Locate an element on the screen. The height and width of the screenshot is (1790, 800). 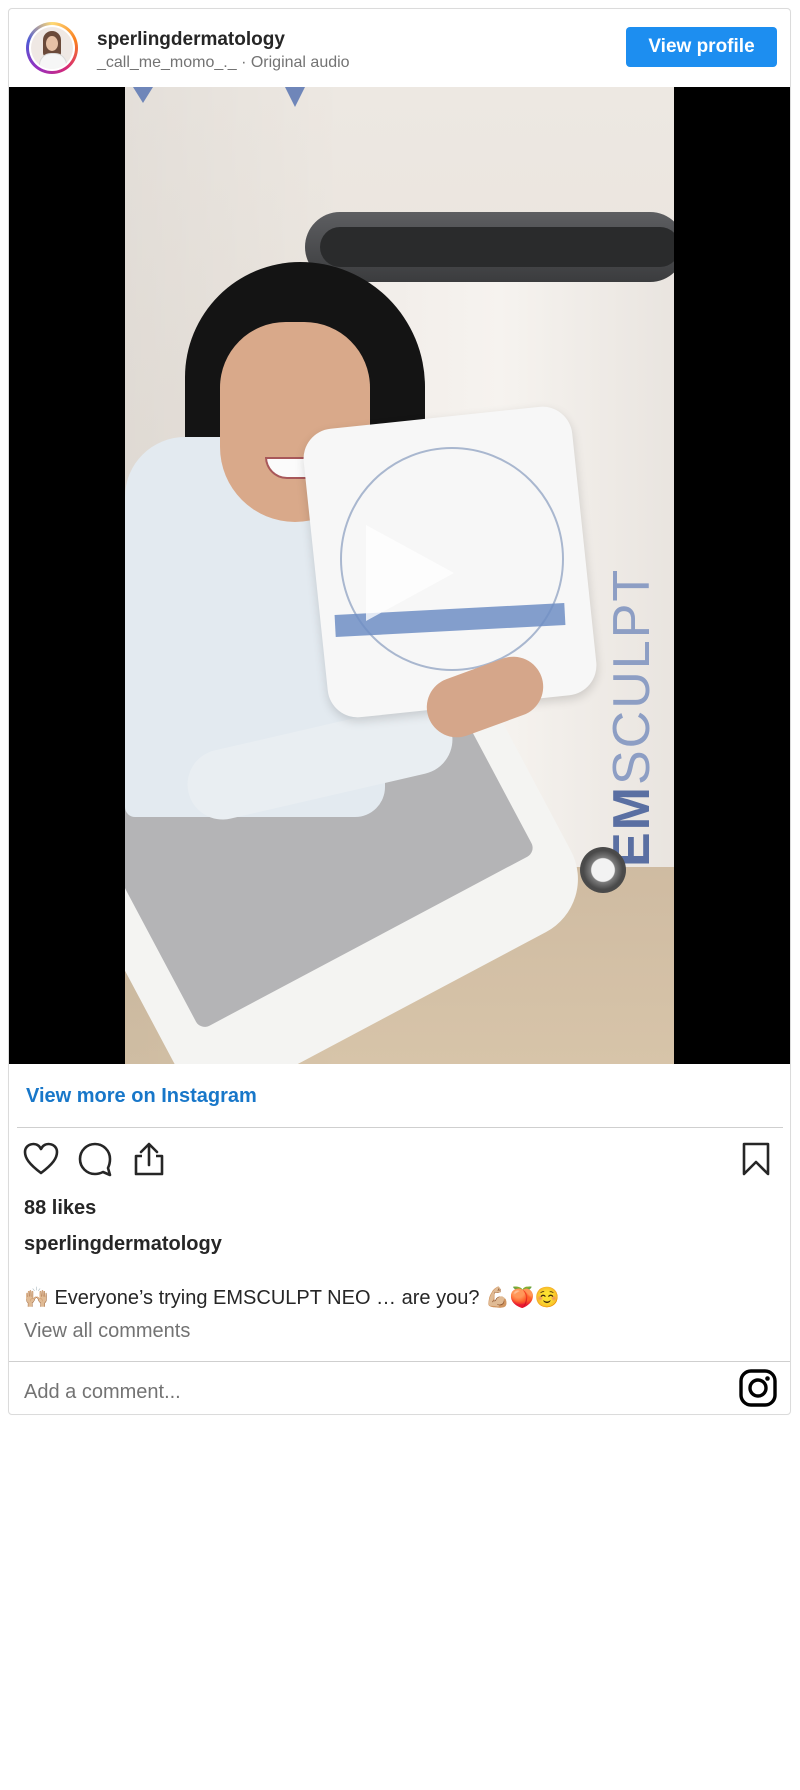
action-bar is located at coordinates (95, 1159).